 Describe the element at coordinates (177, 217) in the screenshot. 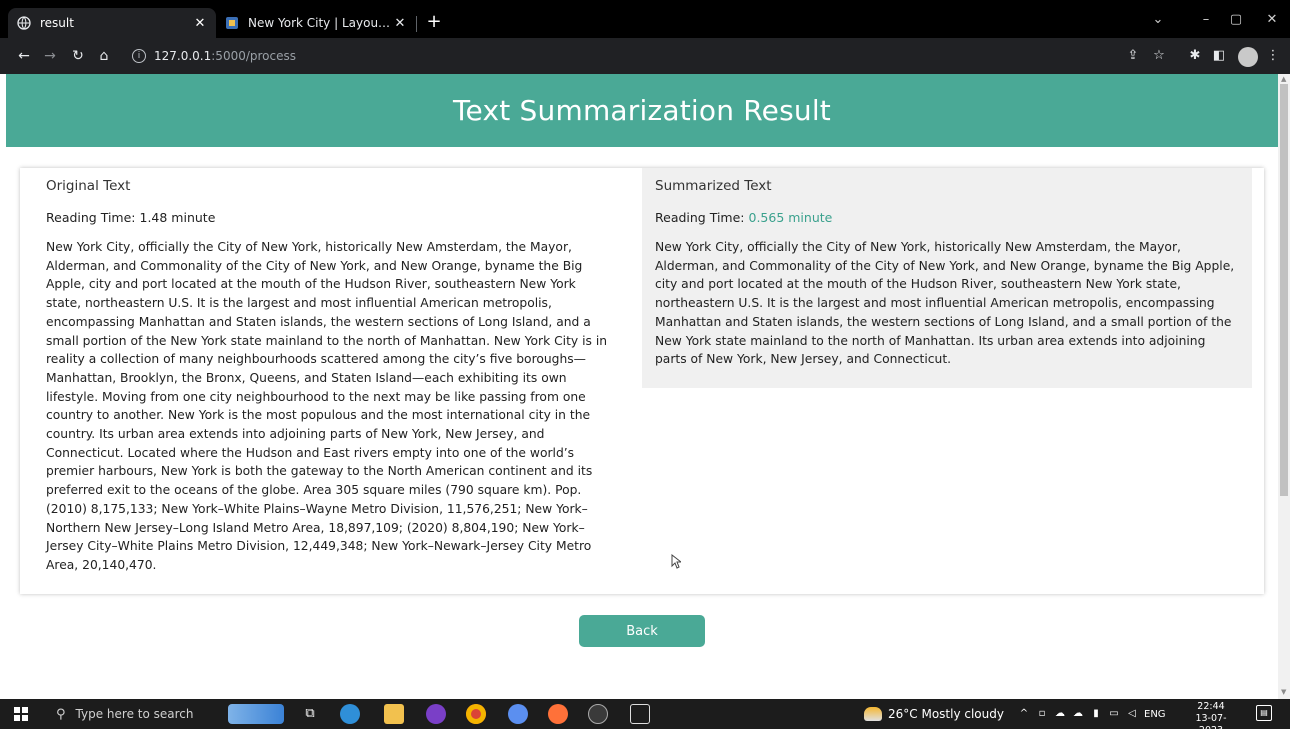

I see `reading-time-value: 1.48 minute` at that location.